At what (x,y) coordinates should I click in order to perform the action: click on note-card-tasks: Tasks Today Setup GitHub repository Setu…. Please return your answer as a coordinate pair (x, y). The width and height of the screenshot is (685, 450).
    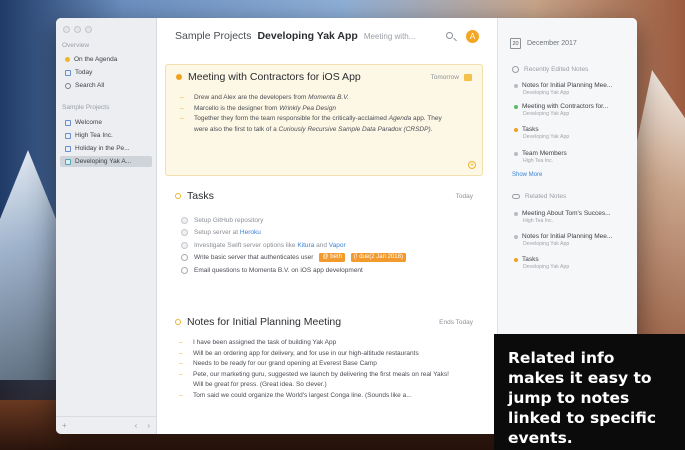
    Looking at the image, I should click on (324, 244).